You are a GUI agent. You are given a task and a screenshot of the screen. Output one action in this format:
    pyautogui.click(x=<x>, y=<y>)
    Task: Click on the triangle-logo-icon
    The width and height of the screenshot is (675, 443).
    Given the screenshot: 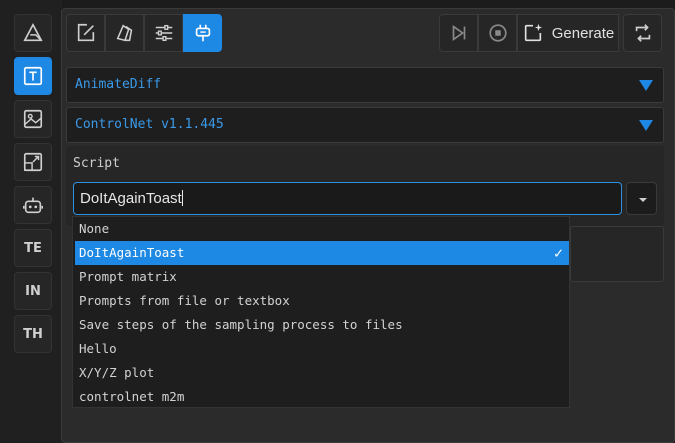 What is the action you would take?
    pyautogui.click(x=33, y=32)
    